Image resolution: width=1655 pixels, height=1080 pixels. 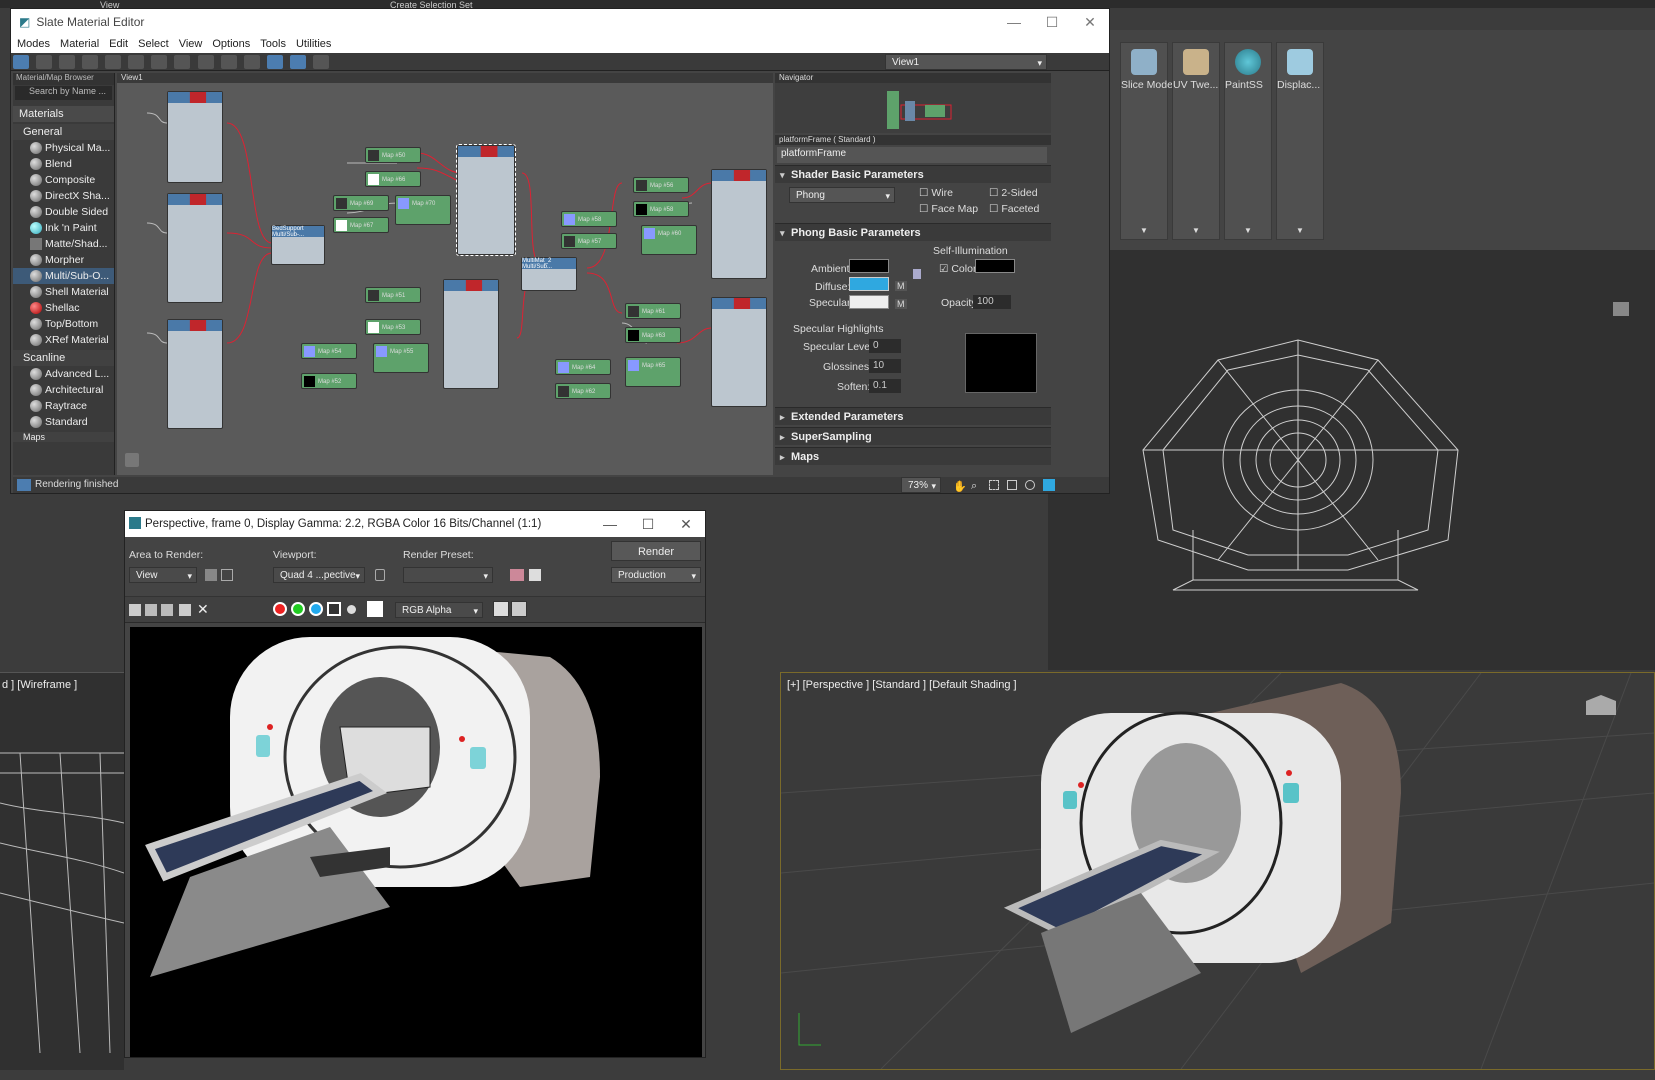 I want to click on menu-utilities: Utilities, so click(x=313, y=44).